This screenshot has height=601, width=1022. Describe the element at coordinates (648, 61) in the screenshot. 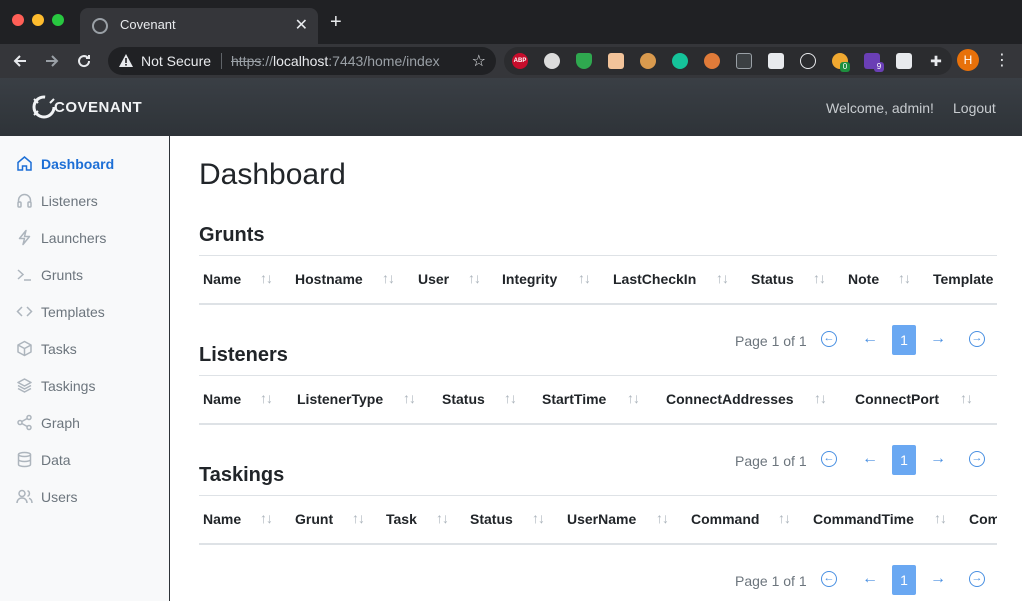

I see `cookie-icon` at that location.